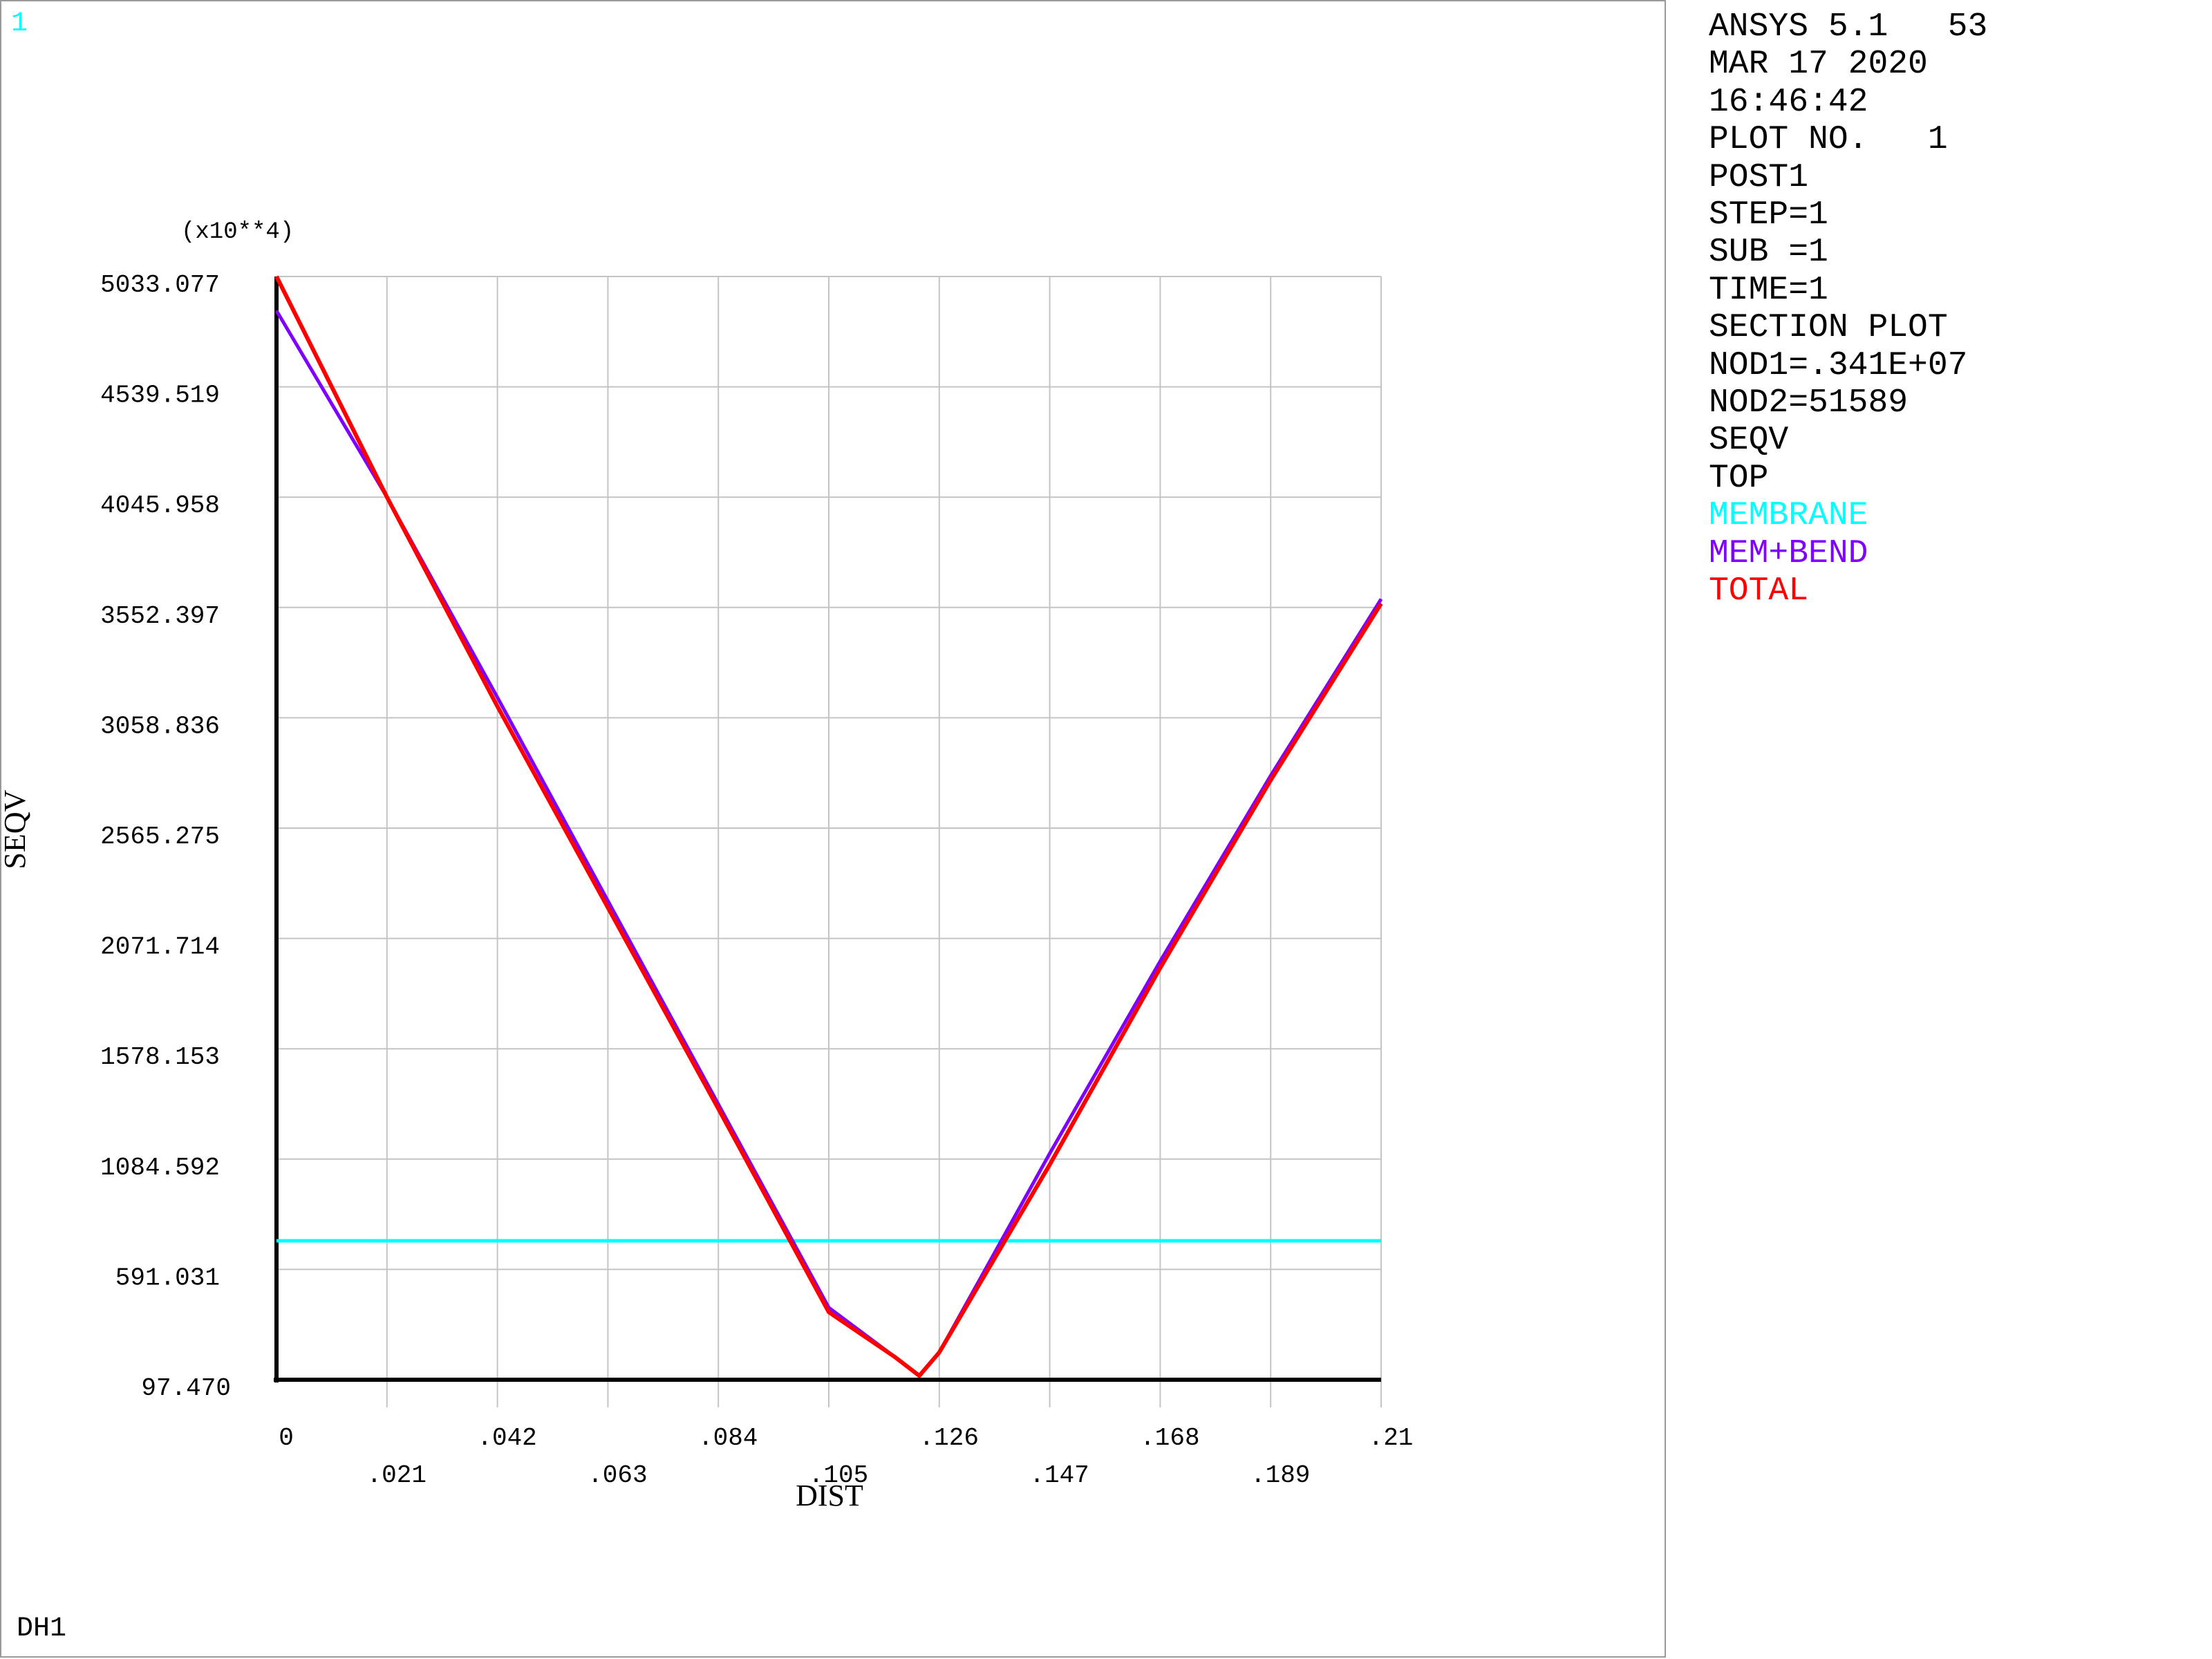 The width and height of the screenshot is (2212, 1659). Describe the element at coordinates (1769, 290) in the screenshot. I see `header-line: TIME=1` at that location.